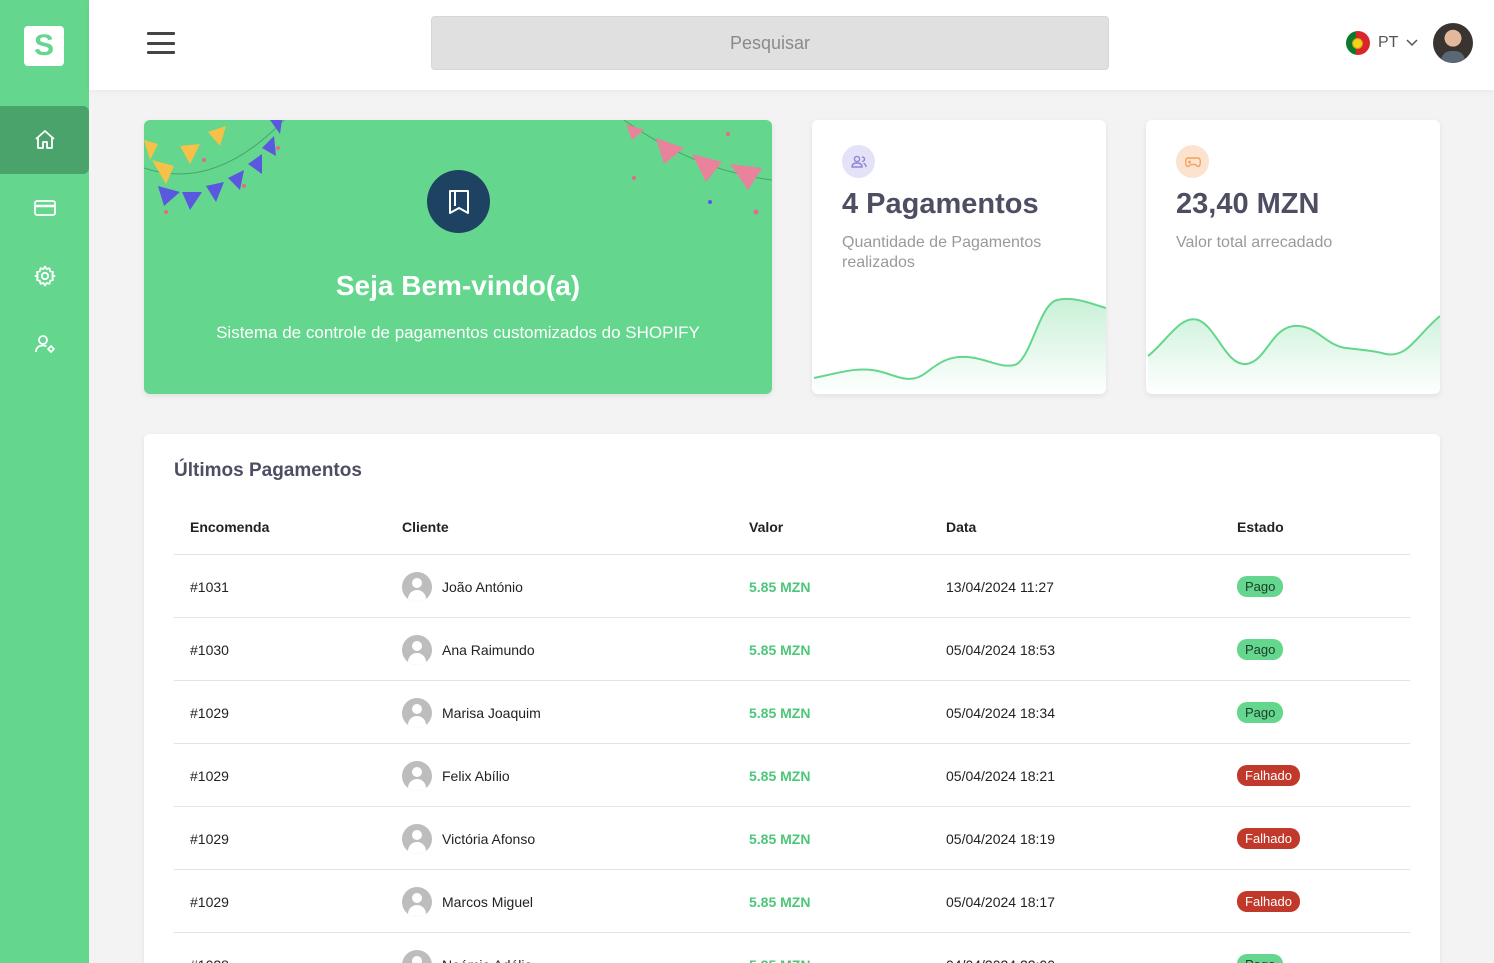 The image size is (1494, 963). I want to click on payments-count: 4 Pagamentos, so click(940, 204).